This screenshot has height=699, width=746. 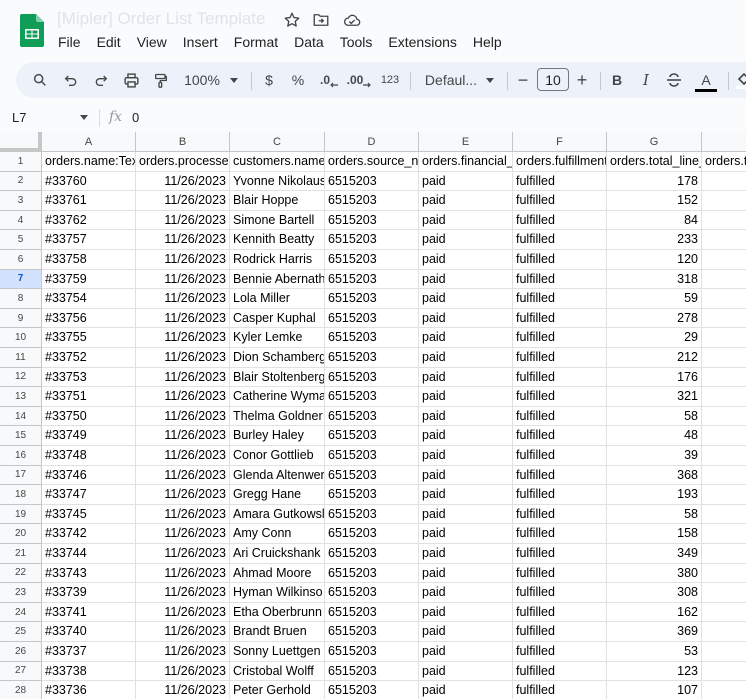 I want to click on row-header: 14, so click(x=21, y=416).